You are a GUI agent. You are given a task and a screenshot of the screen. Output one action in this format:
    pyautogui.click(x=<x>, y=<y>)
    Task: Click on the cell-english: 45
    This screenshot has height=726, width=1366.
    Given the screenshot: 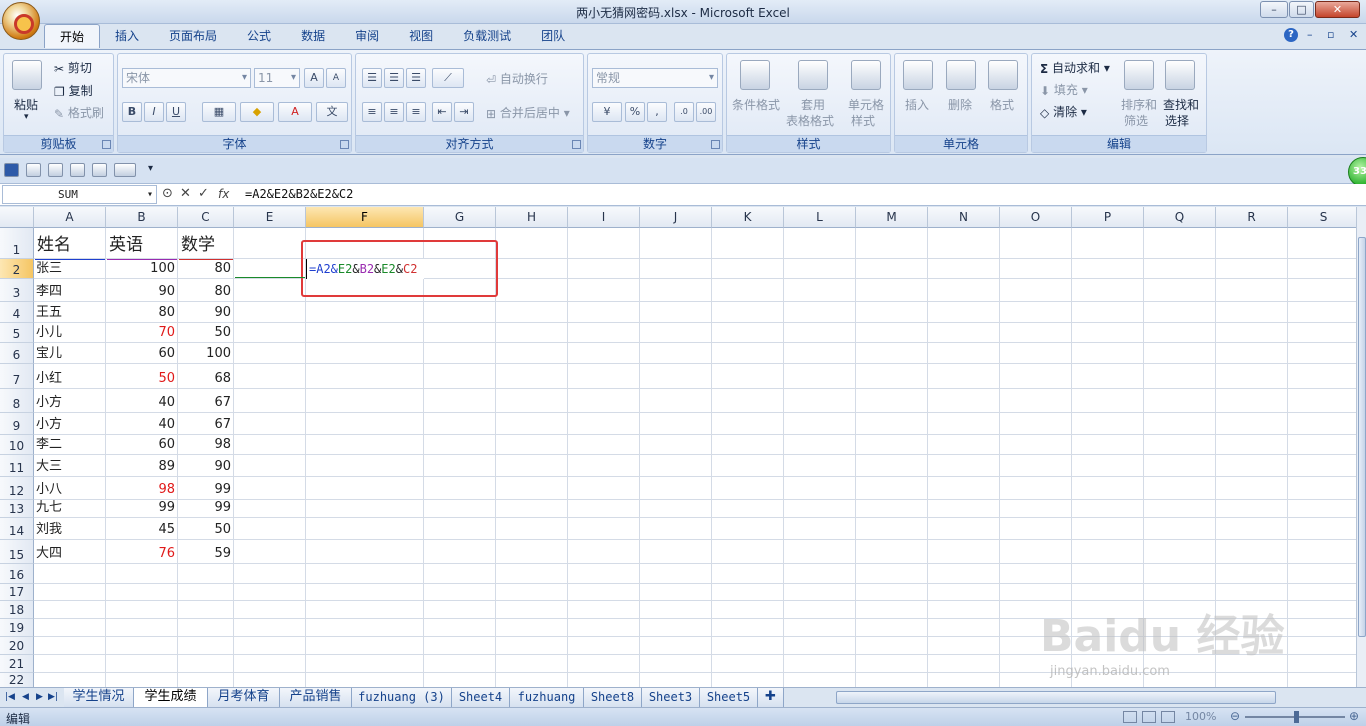 What is the action you would take?
    pyautogui.click(x=142, y=530)
    